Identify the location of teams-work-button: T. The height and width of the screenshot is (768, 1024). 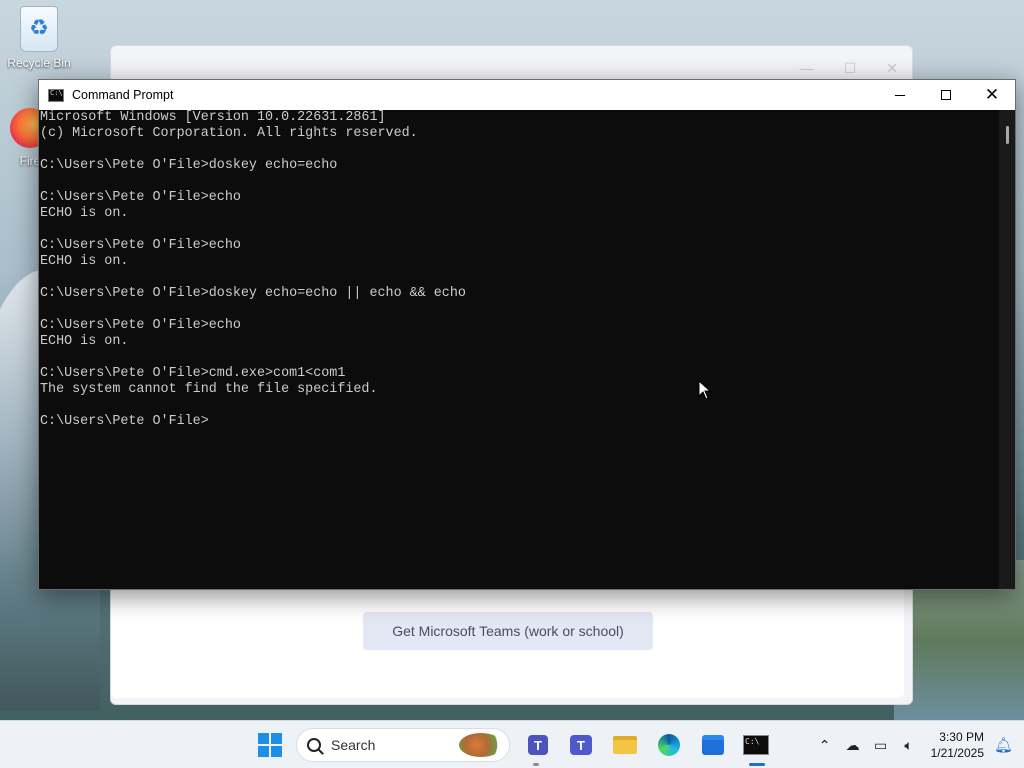
(581, 745).